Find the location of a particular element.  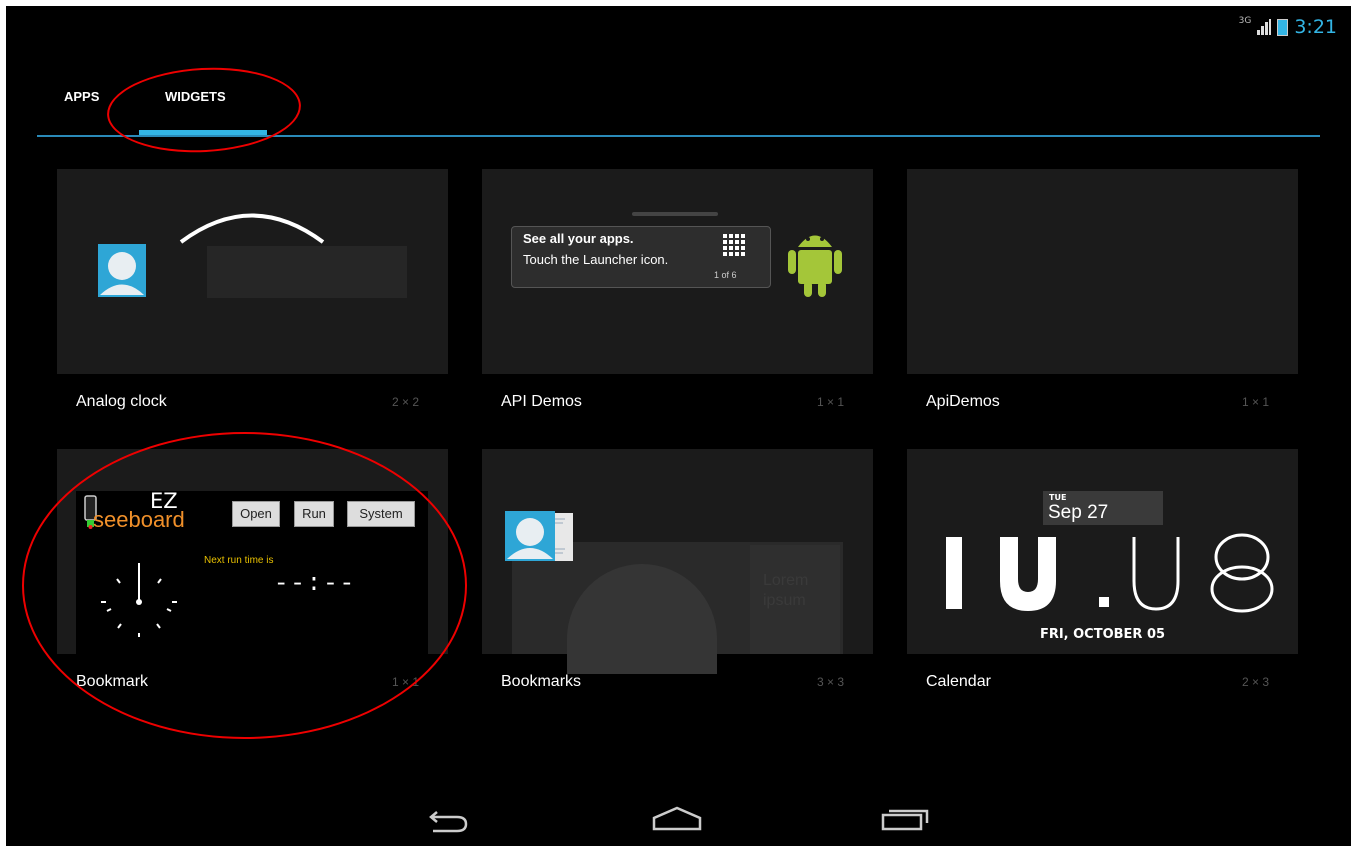

widget-preview-calendar: TUE Sep 27 FRI, OCTOBER 05 is located at coordinates (1102, 551).